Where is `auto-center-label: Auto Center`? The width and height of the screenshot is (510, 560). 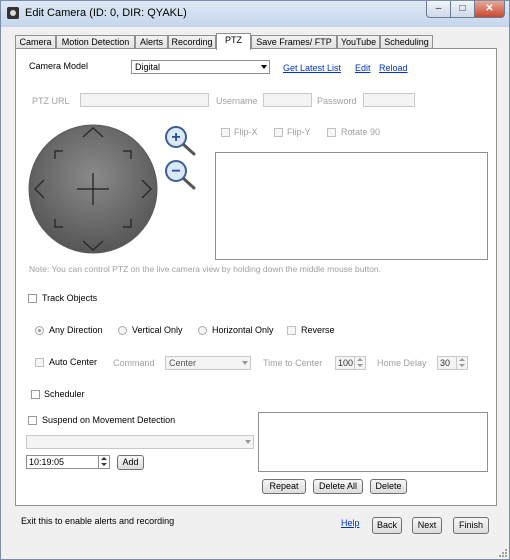 auto-center-label: Auto Center is located at coordinates (73, 362).